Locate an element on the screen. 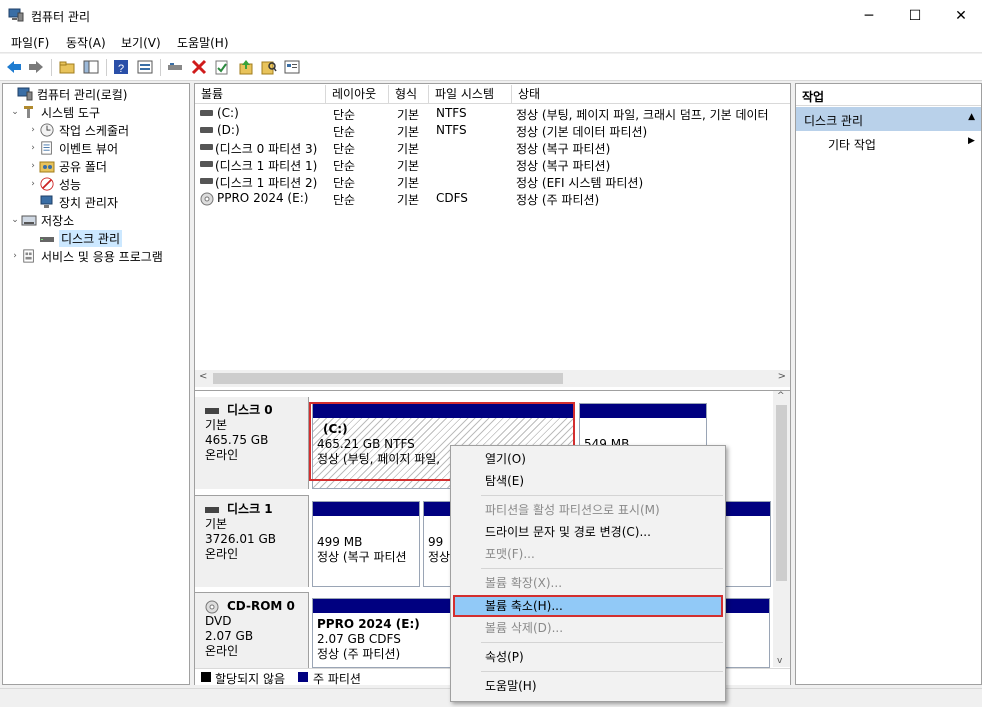 This screenshot has height=707, width=982. maximize-button: ☐ is located at coordinates (915, 15).